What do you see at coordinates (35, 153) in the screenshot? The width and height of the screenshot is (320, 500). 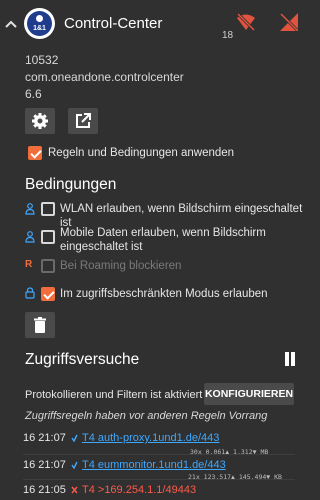 I see `apply-rules-checkbox` at bounding box center [35, 153].